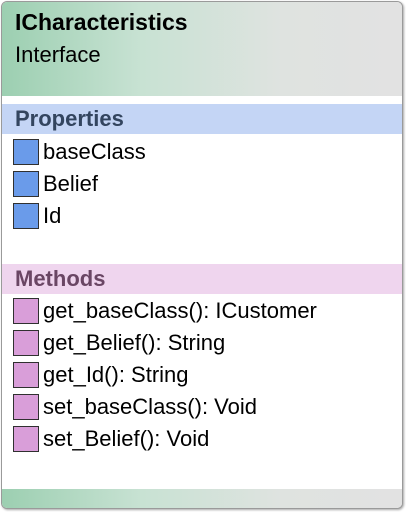 The height and width of the screenshot is (512, 406). I want to click on method-item-get-baseclass: get_baseClass(): ICustomer, so click(165, 311).